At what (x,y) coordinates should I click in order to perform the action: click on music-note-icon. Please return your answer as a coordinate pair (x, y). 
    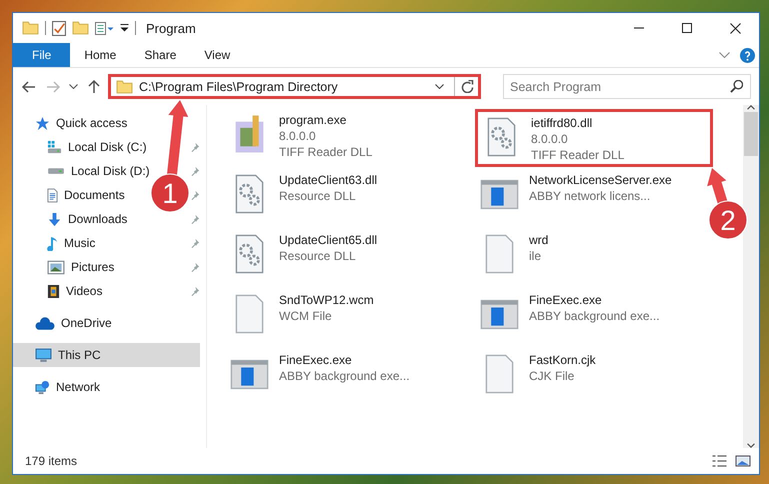
    Looking at the image, I should click on (52, 243).